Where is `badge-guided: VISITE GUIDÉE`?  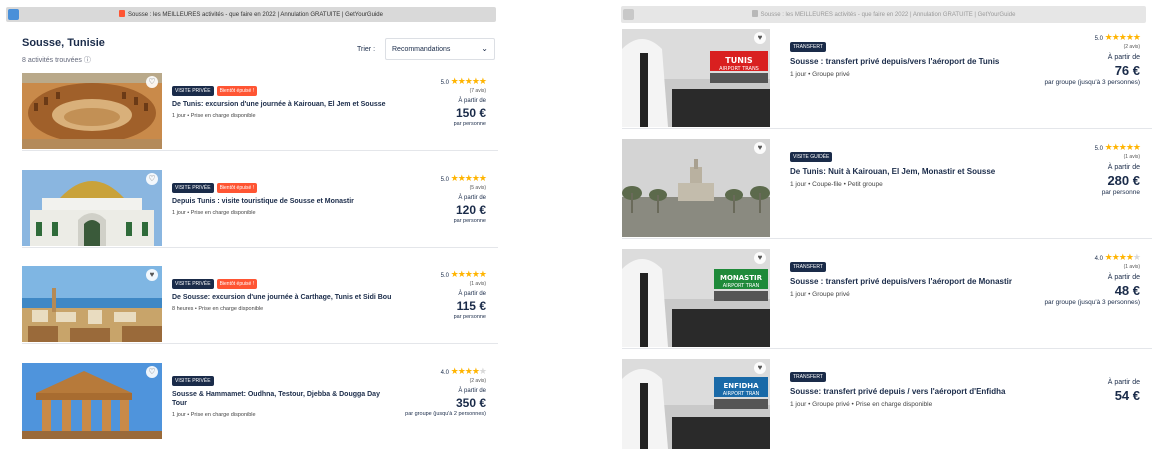
badge-guided: VISITE GUIDÉE is located at coordinates (811, 157).